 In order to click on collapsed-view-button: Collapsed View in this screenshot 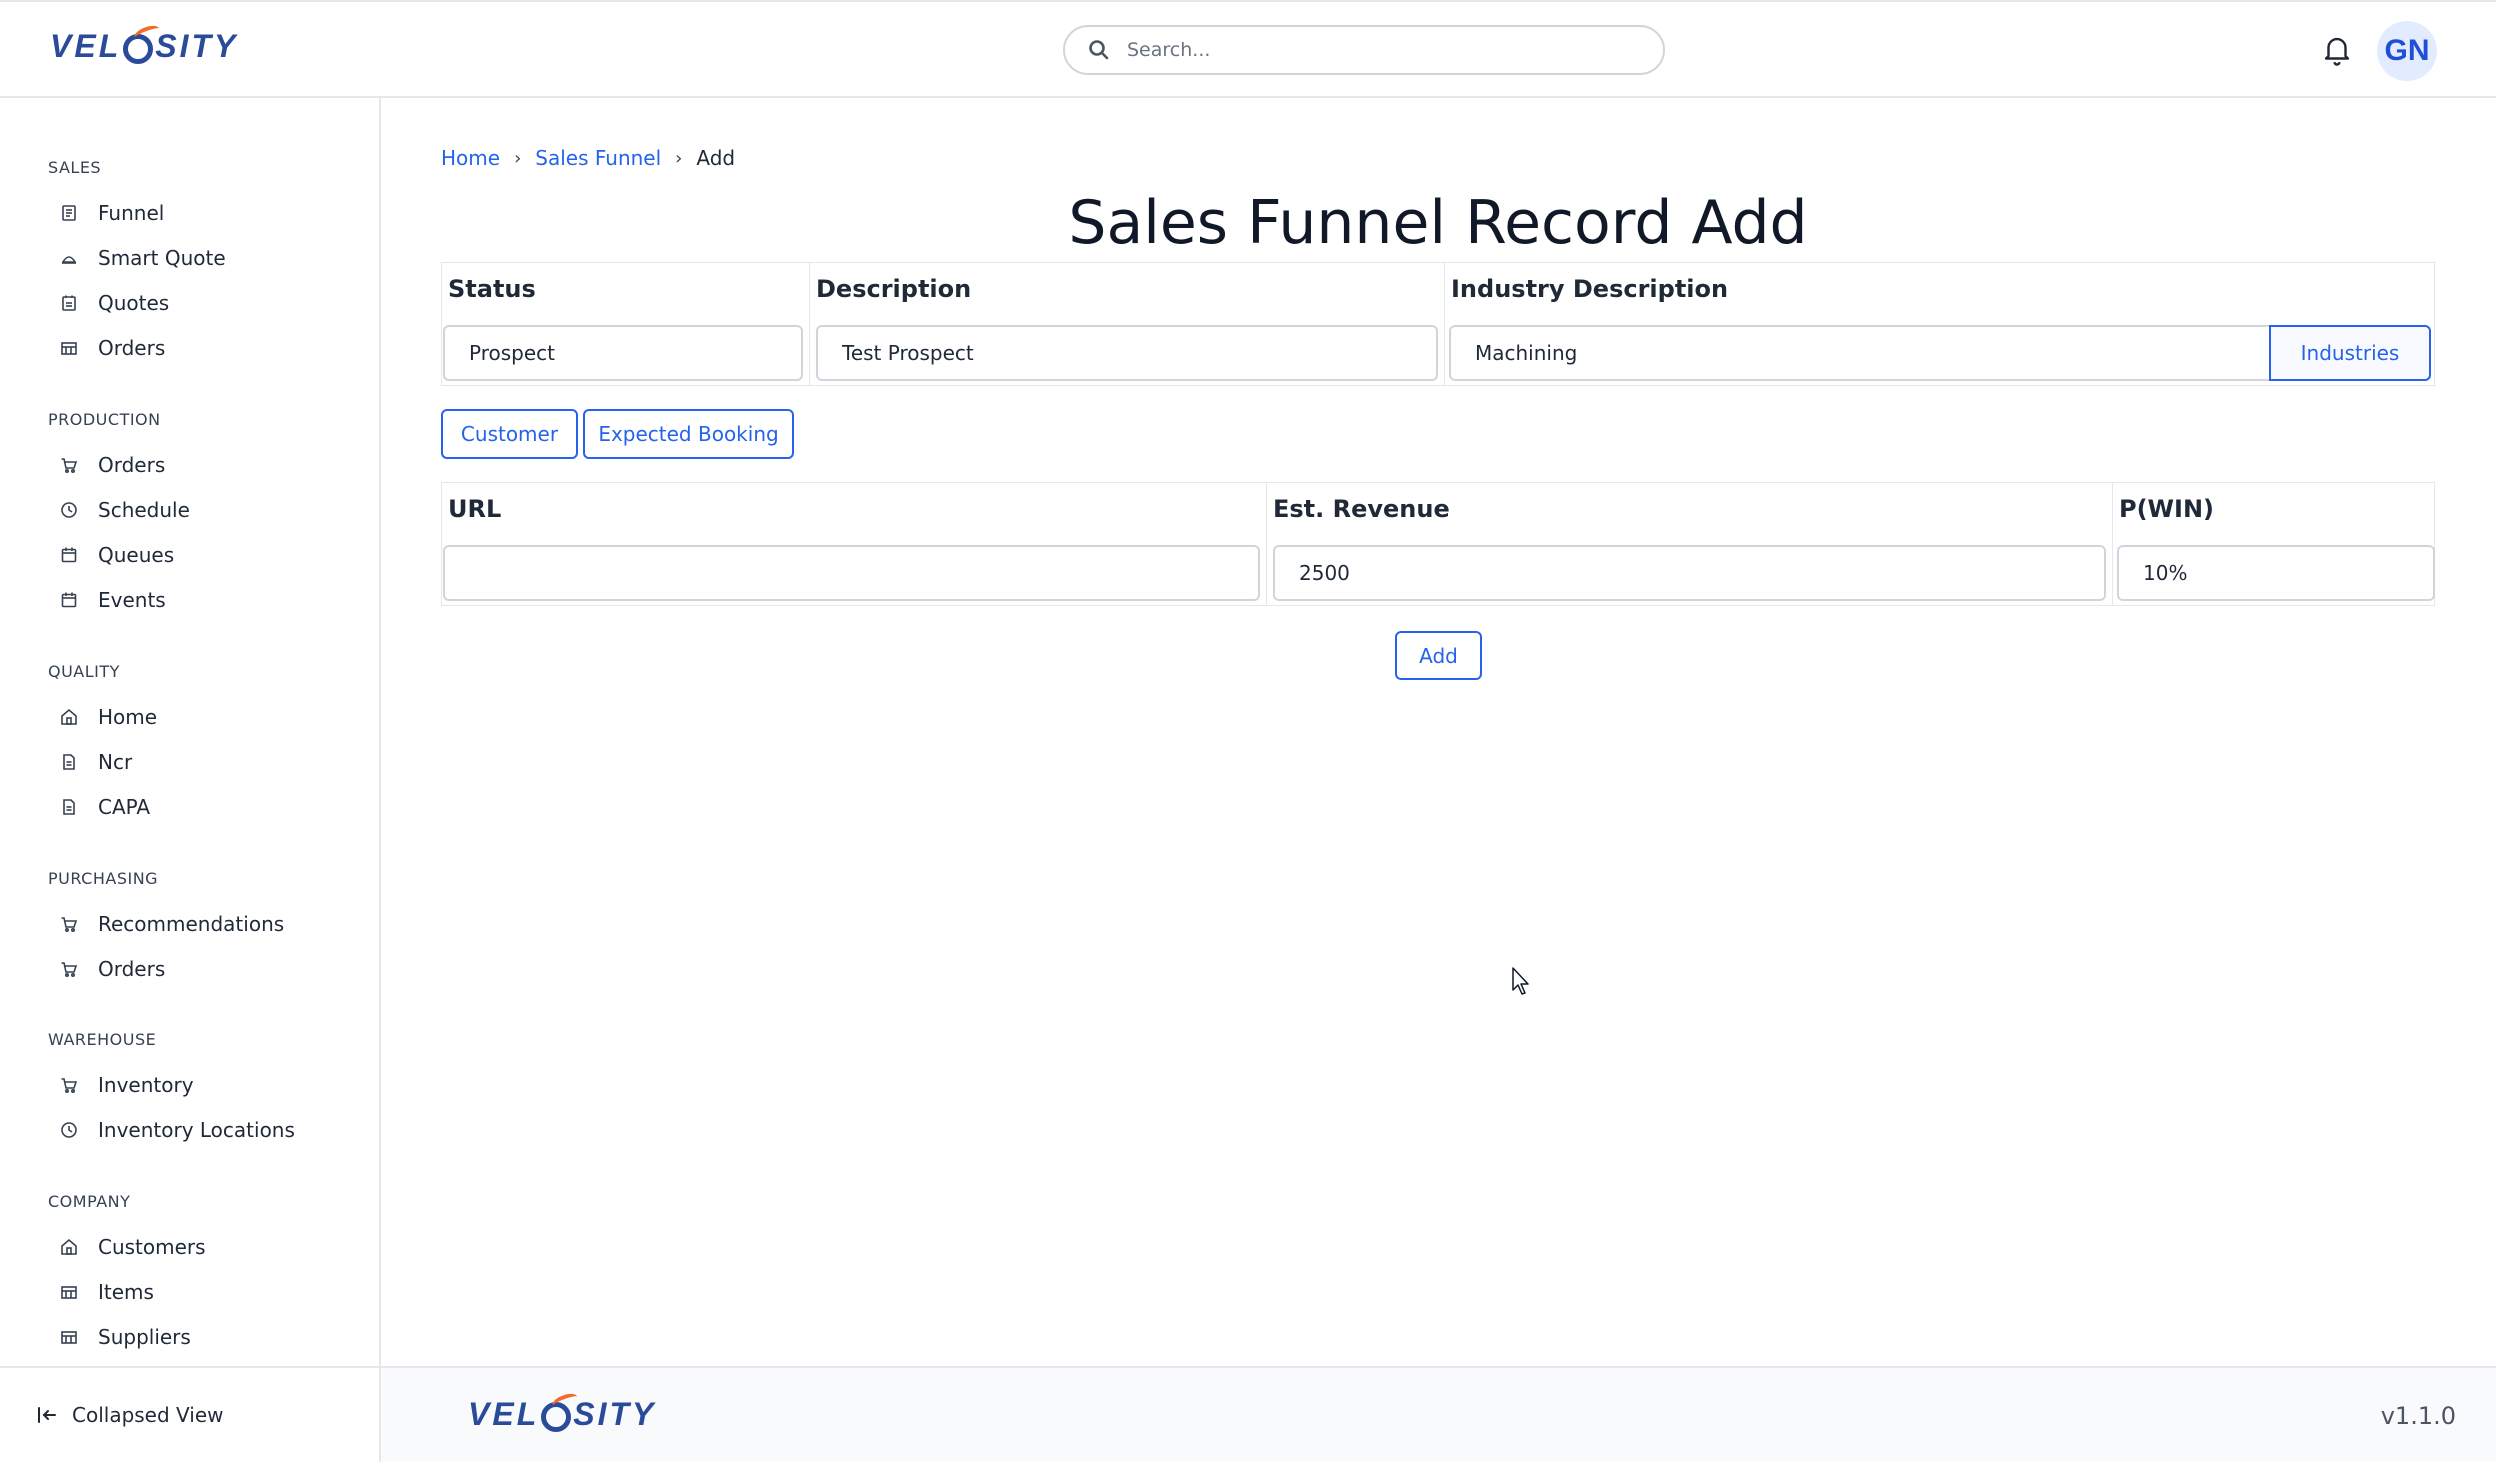, I will do `click(189, 1414)`.